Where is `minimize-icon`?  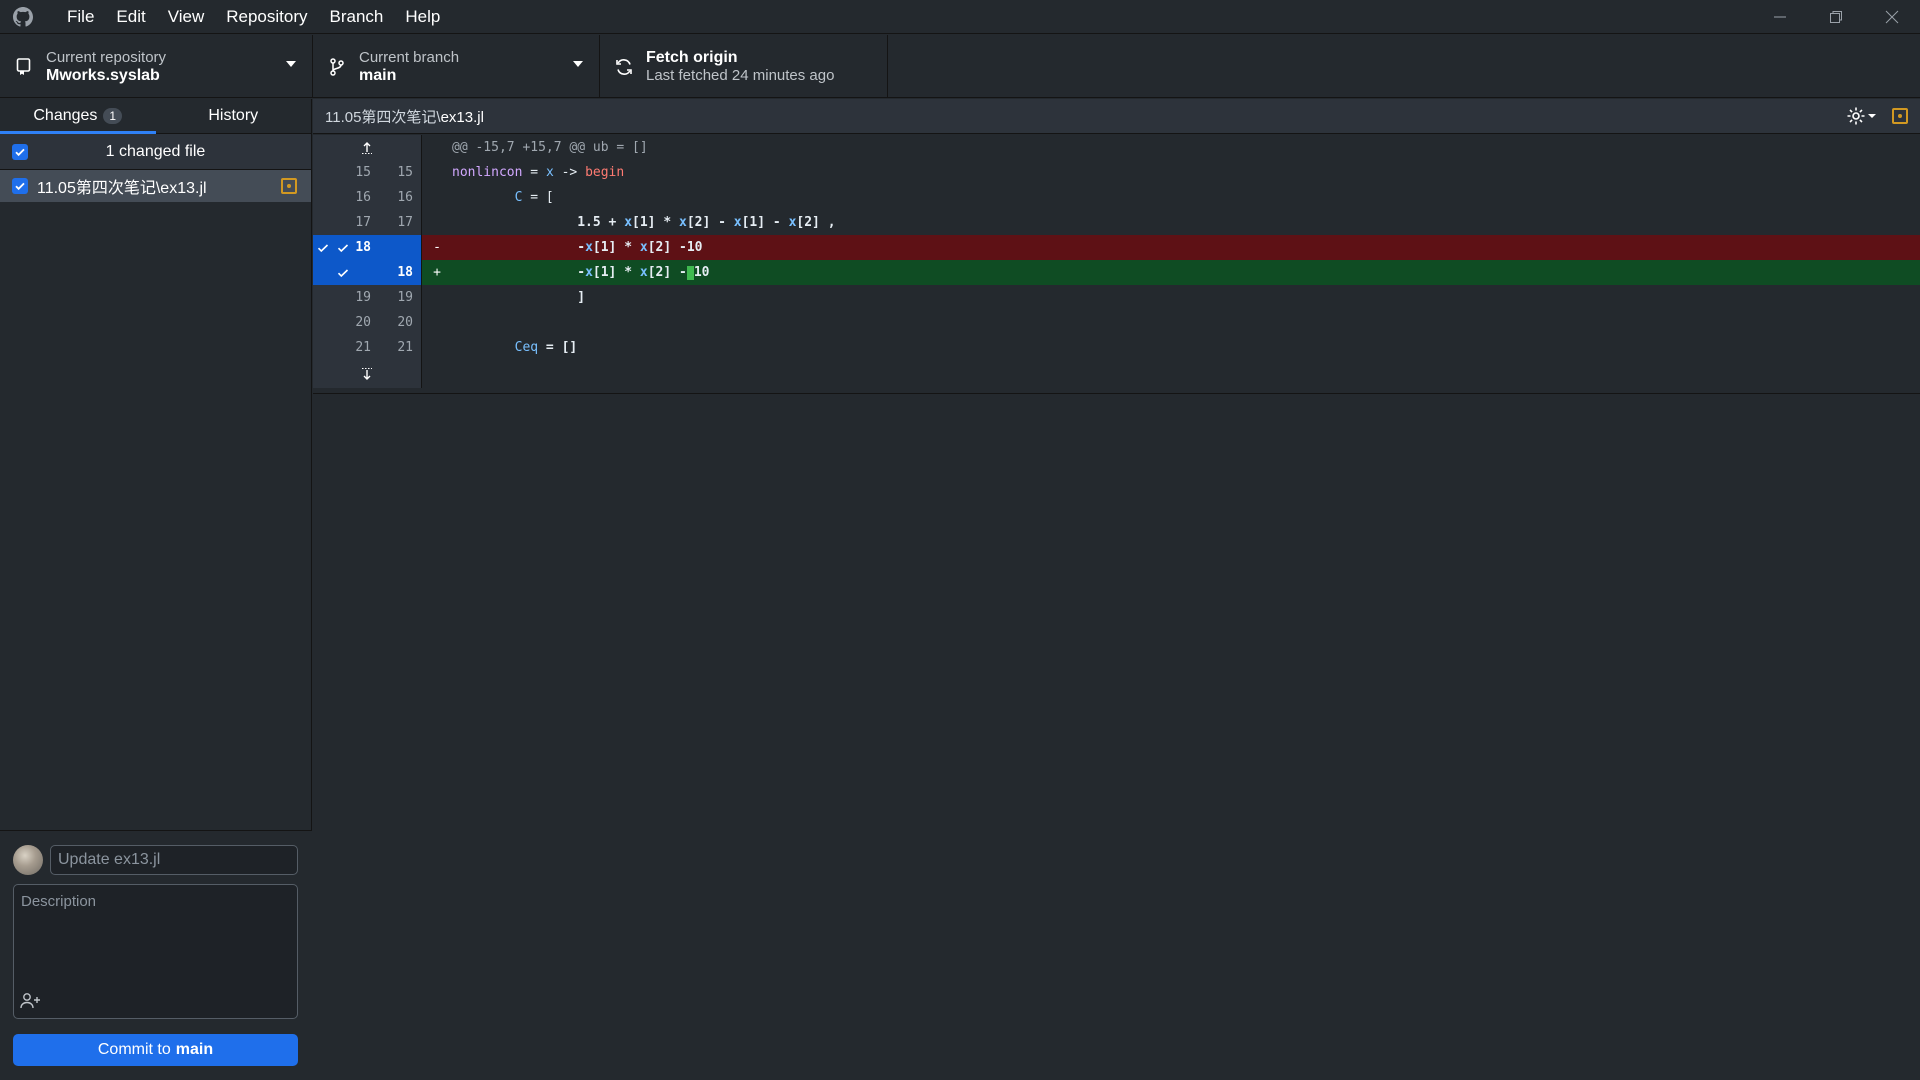 minimize-icon is located at coordinates (1780, 17).